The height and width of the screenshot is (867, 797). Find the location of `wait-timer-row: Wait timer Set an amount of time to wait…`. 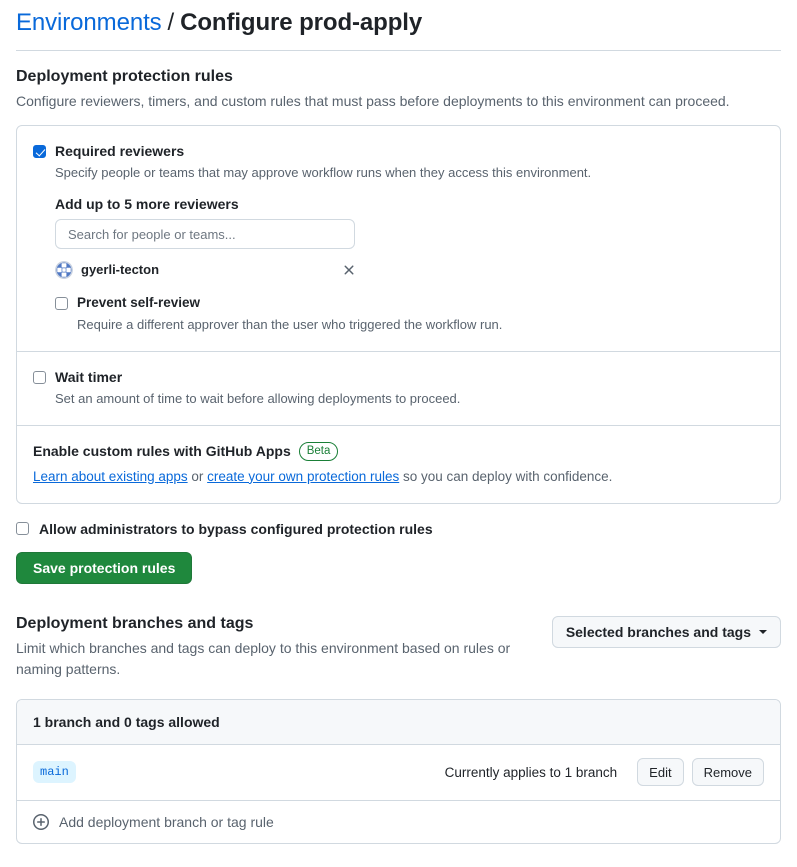

wait-timer-row: Wait timer Set an amount of time to wait… is located at coordinates (398, 388).